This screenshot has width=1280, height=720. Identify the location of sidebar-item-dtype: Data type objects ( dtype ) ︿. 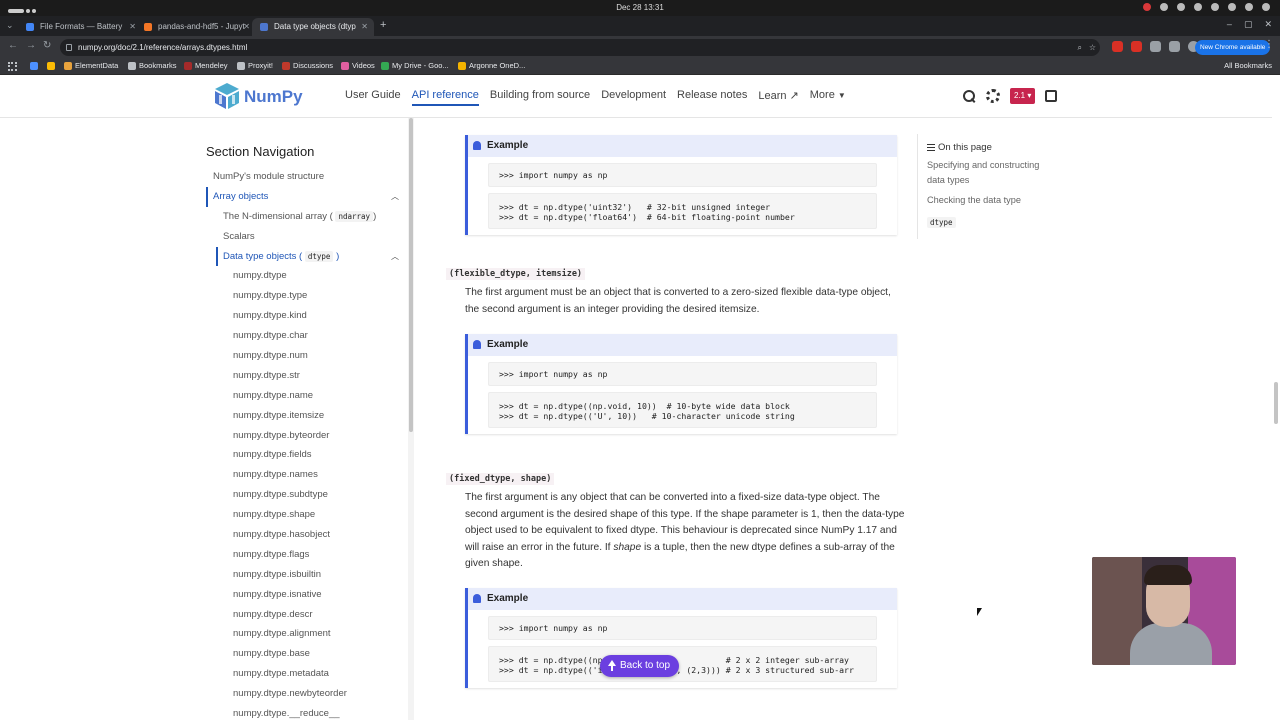
(302, 256).